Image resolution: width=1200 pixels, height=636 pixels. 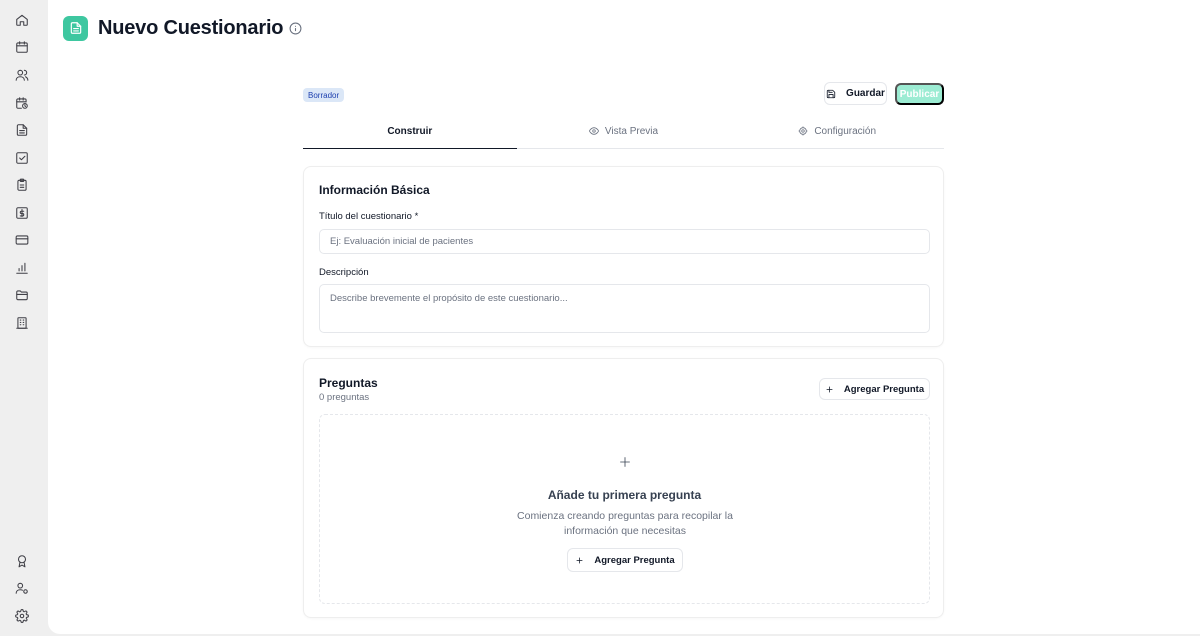 What do you see at coordinates (22, 268) in the screenshot?
I see `bar-chart-icon` at bounding box center [22, 268].